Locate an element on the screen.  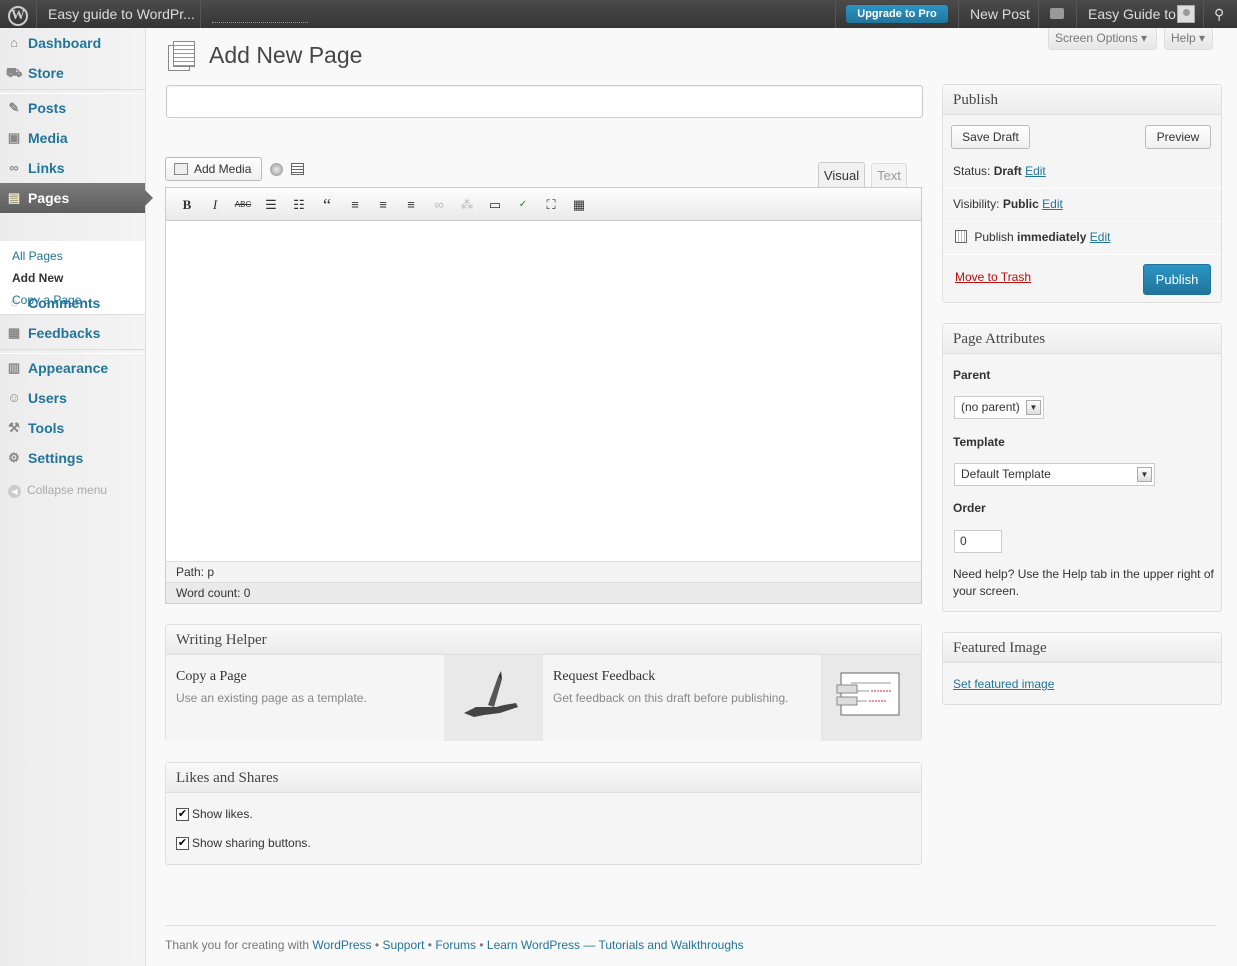
tools-icon: ⚒ is located at coordinates (14, 427).